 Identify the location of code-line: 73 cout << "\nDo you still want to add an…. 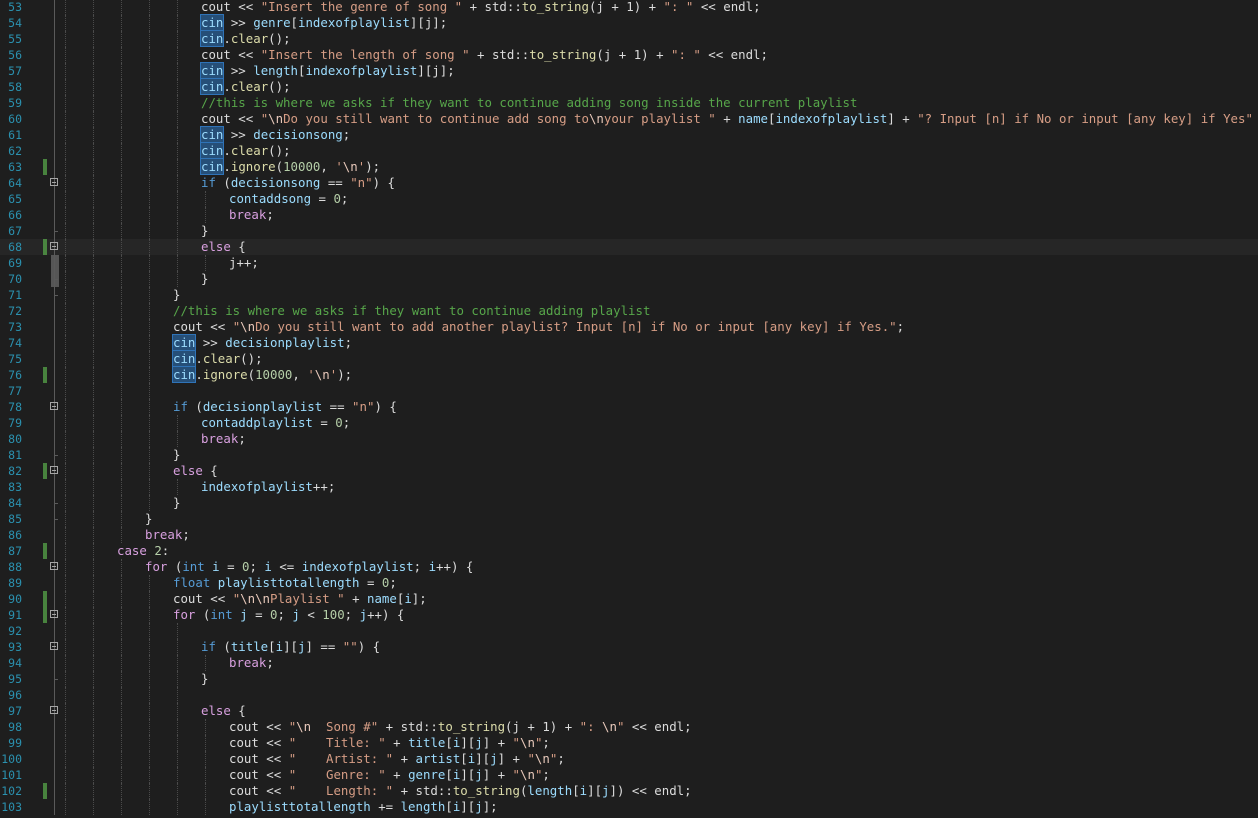
(629, 327).